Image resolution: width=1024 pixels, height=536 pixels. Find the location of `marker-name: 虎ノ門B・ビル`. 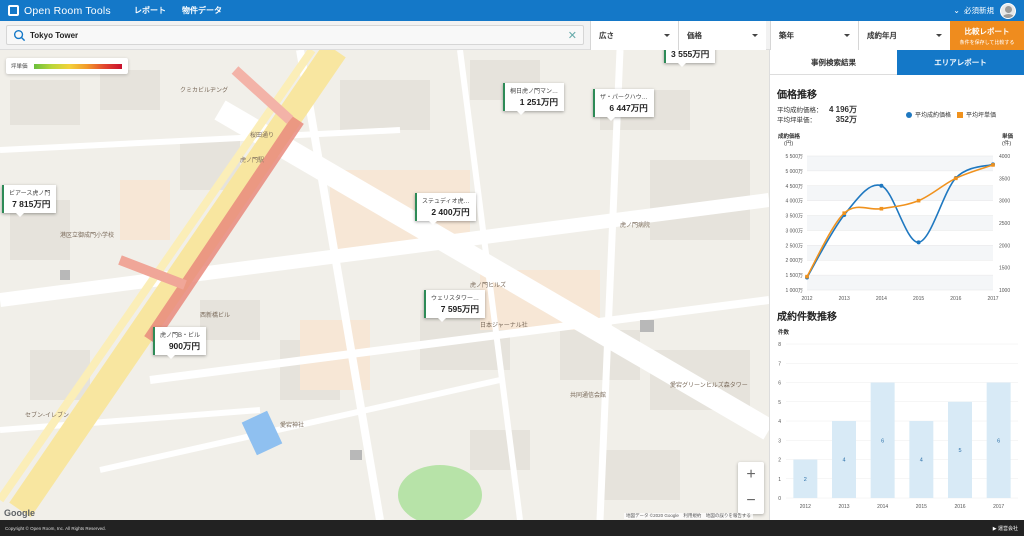

marker-name: 虎ノ門B・ビル is located at coordinates (180, 336).